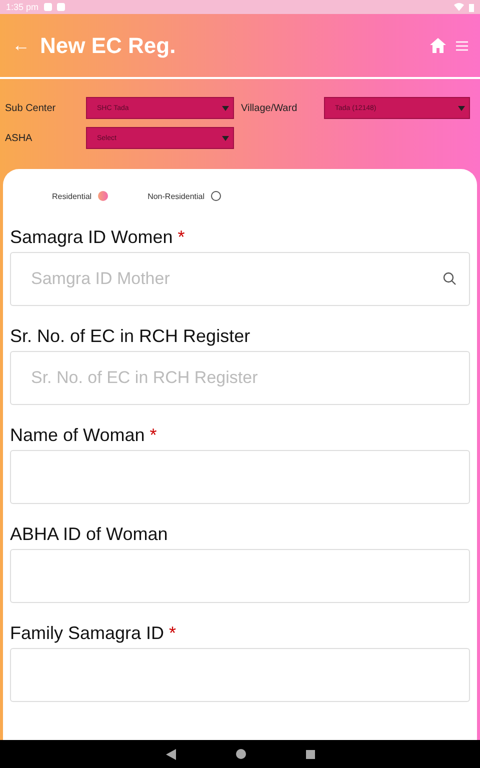 The height and width of the screenshot is (768, 480). What do you see at coordinates (87, 633) in the screenshot?
I see `field-label: Family Samagra ID` at bounding box center [87, 633].